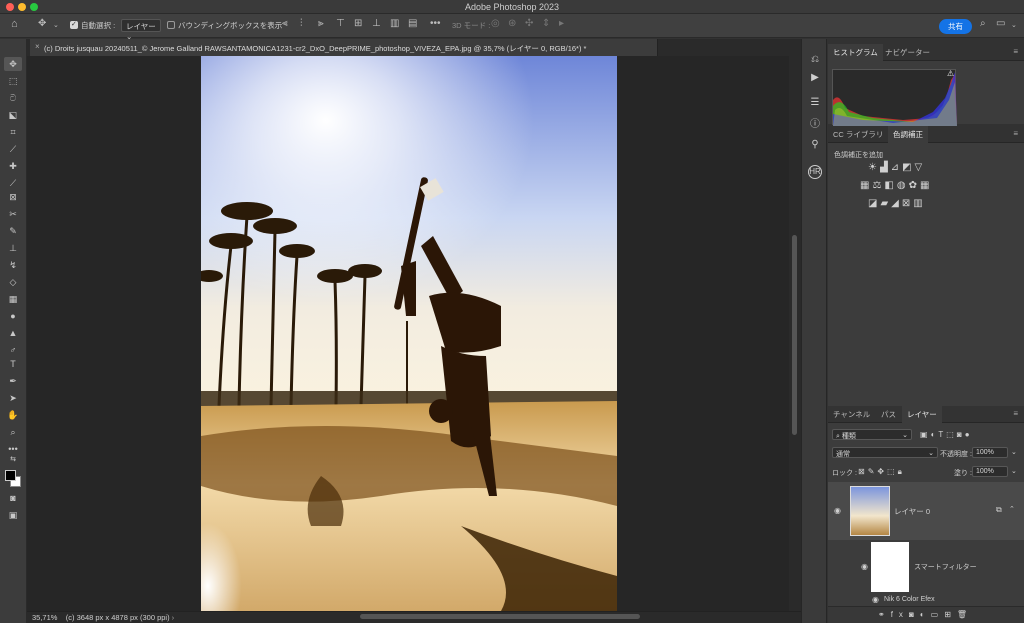  What do you see at coordinates (950, 614) in the screenshot?
I see `new-layer-icon: ⊞` at bounding box center [950, 614].